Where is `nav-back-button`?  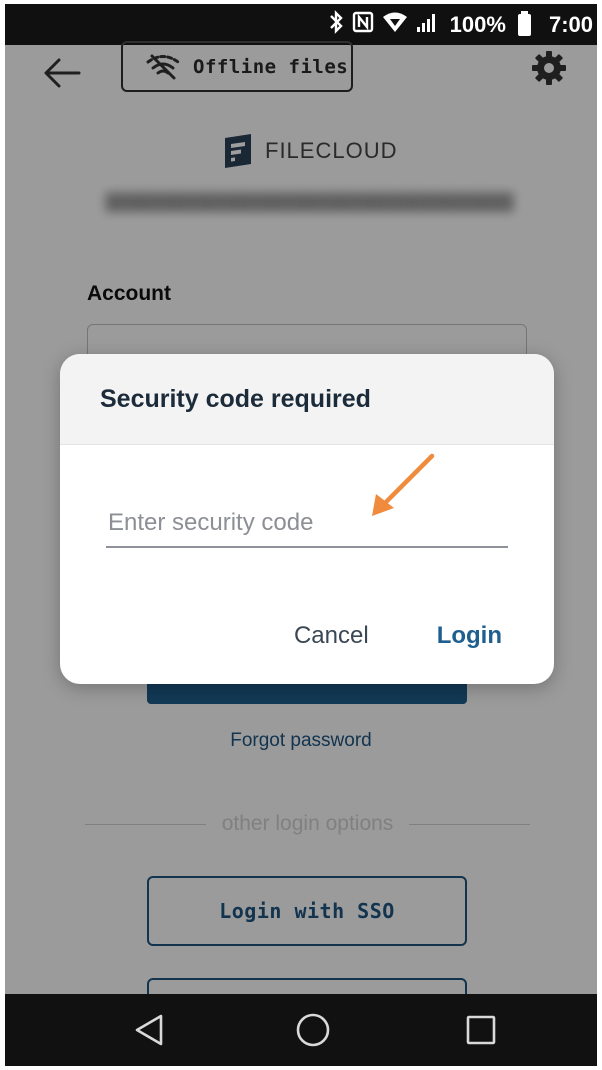
nav-back-button is located at coordinates (149, 1030).